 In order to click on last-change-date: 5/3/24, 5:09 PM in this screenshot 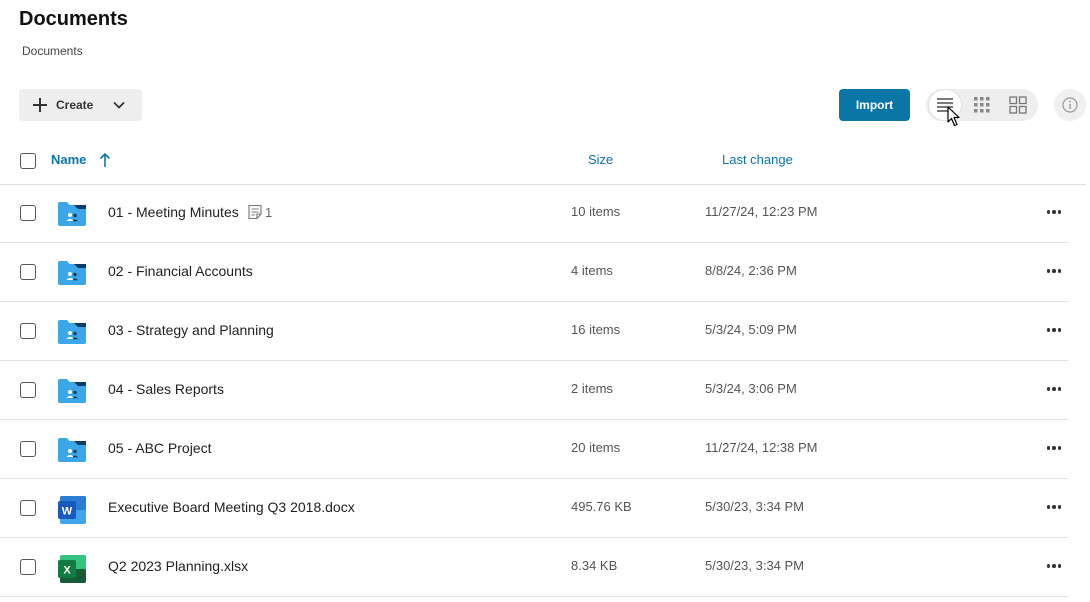, I will do `click(751, 329)`.